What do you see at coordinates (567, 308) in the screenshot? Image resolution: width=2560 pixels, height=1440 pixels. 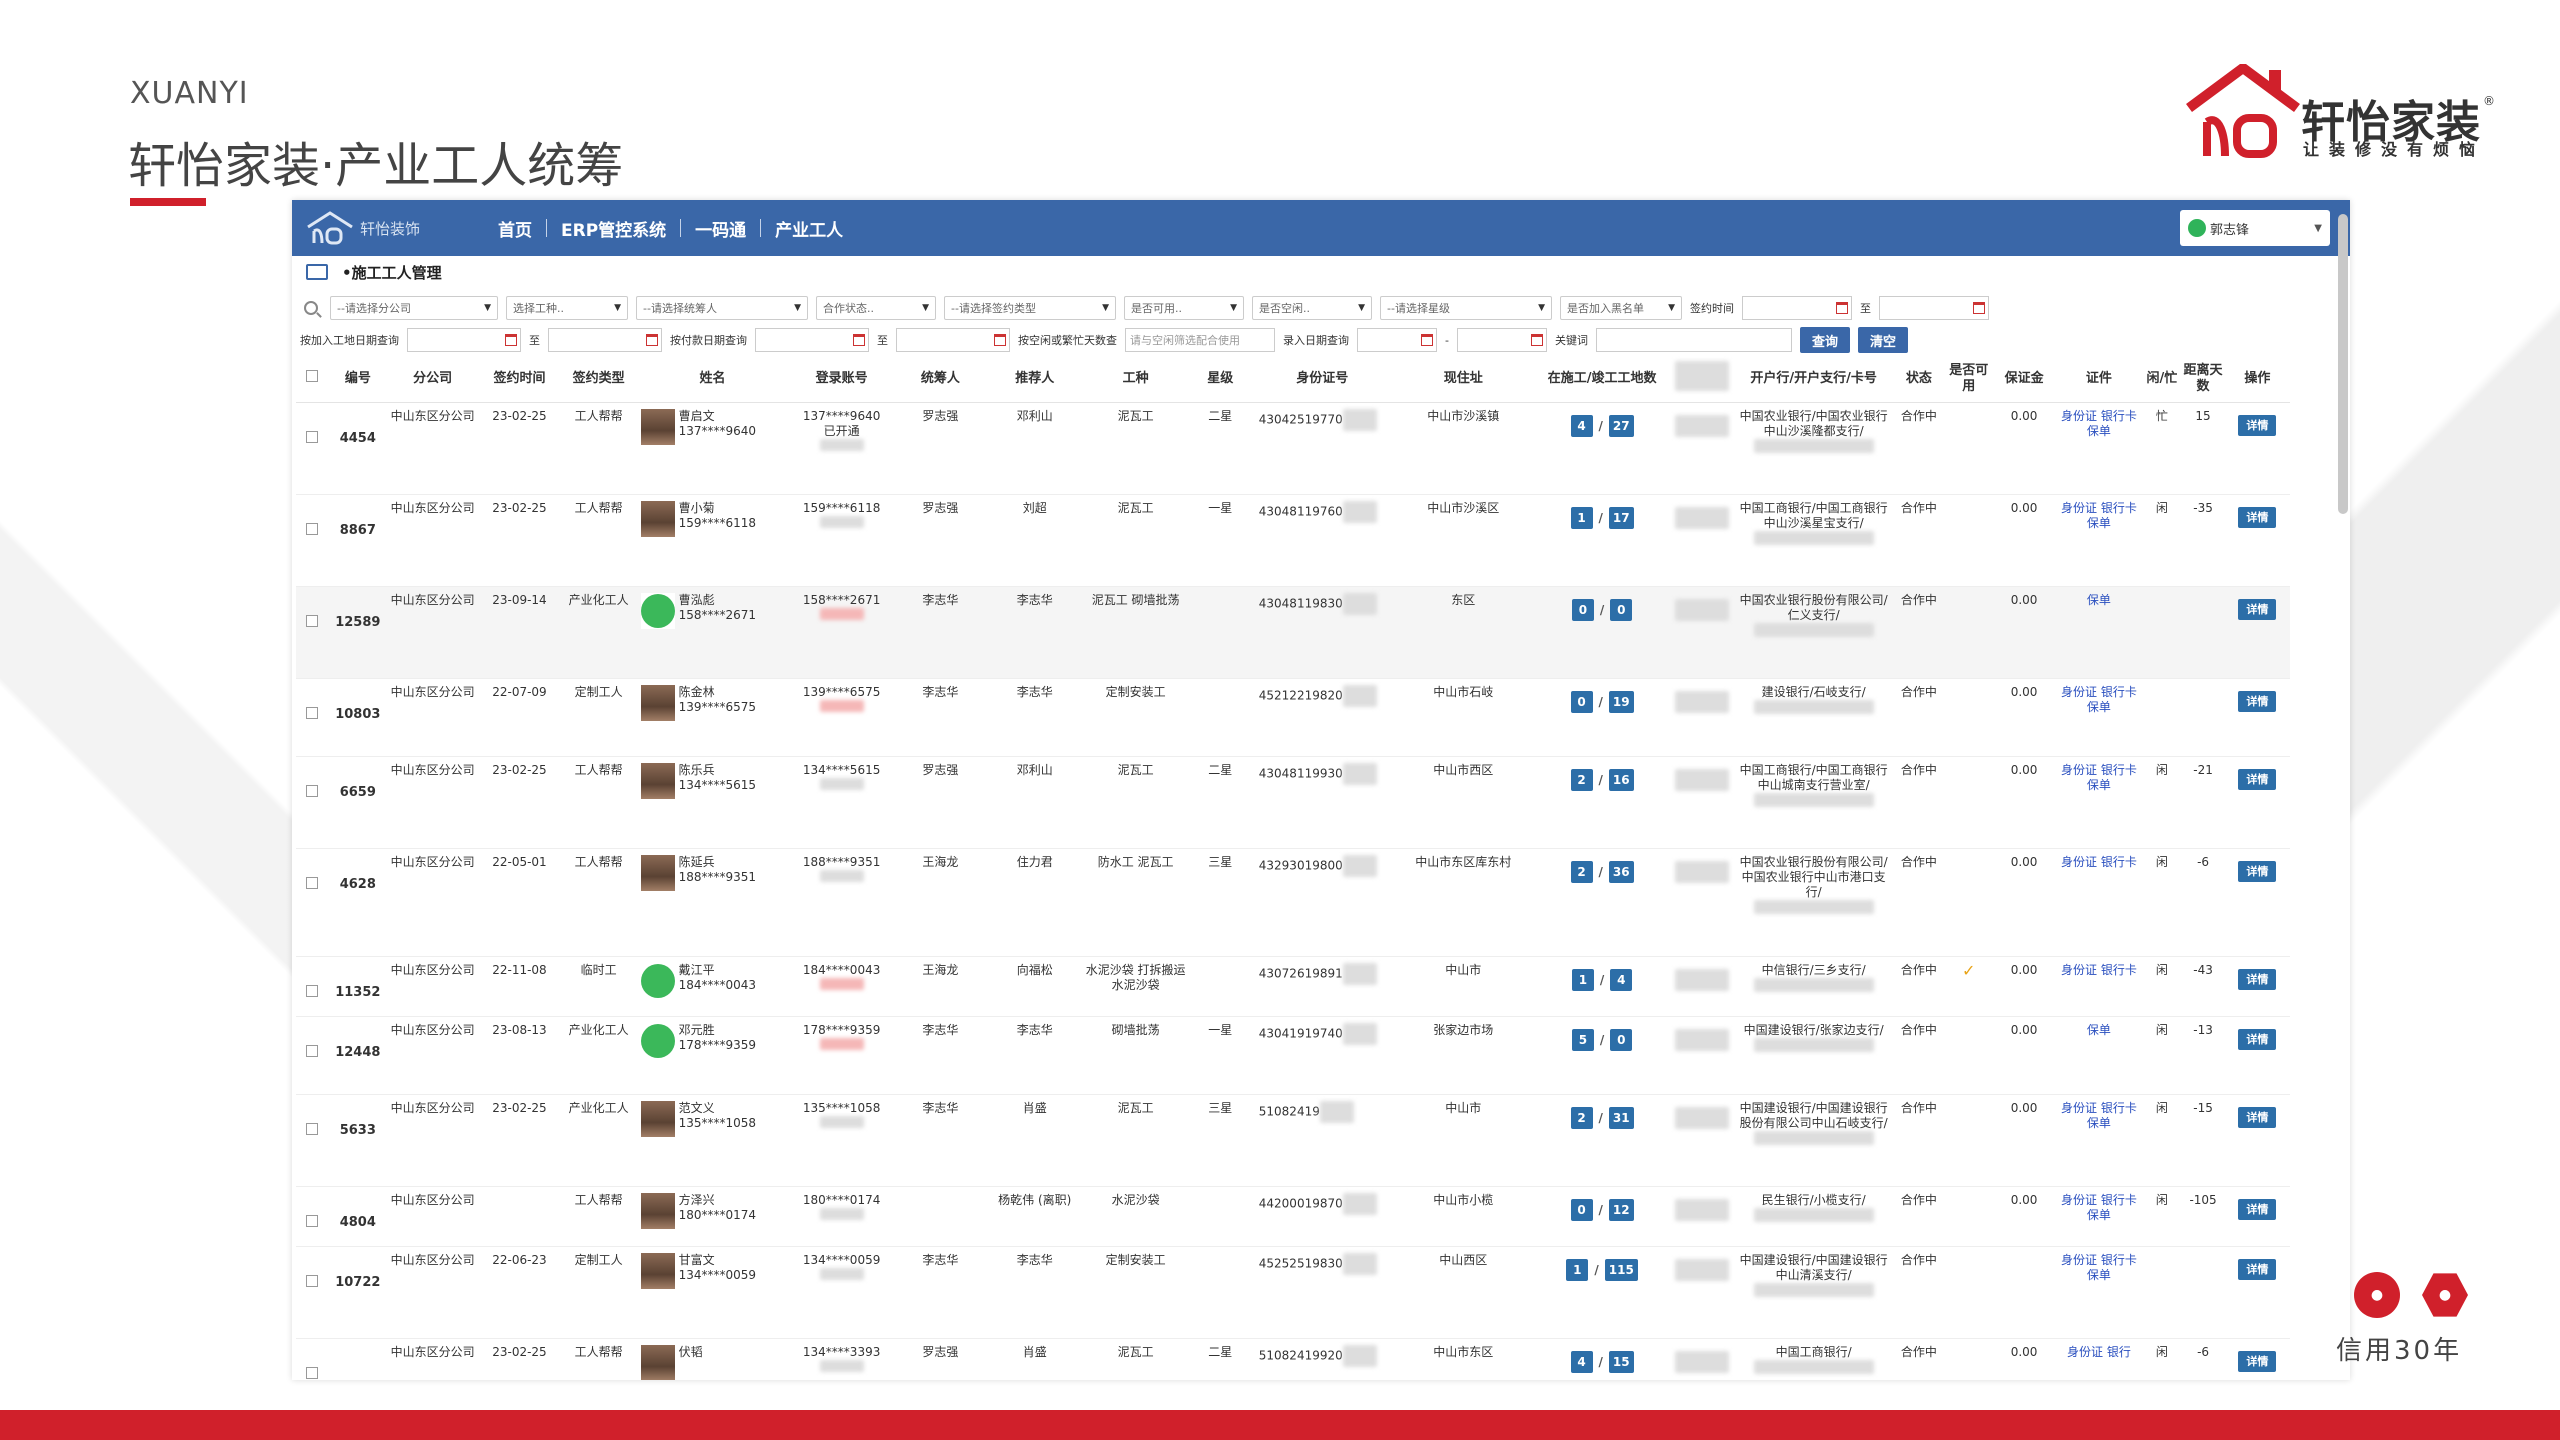 I see `trade-select: 选择工种.. ▼` at bounding box center [567, 308].